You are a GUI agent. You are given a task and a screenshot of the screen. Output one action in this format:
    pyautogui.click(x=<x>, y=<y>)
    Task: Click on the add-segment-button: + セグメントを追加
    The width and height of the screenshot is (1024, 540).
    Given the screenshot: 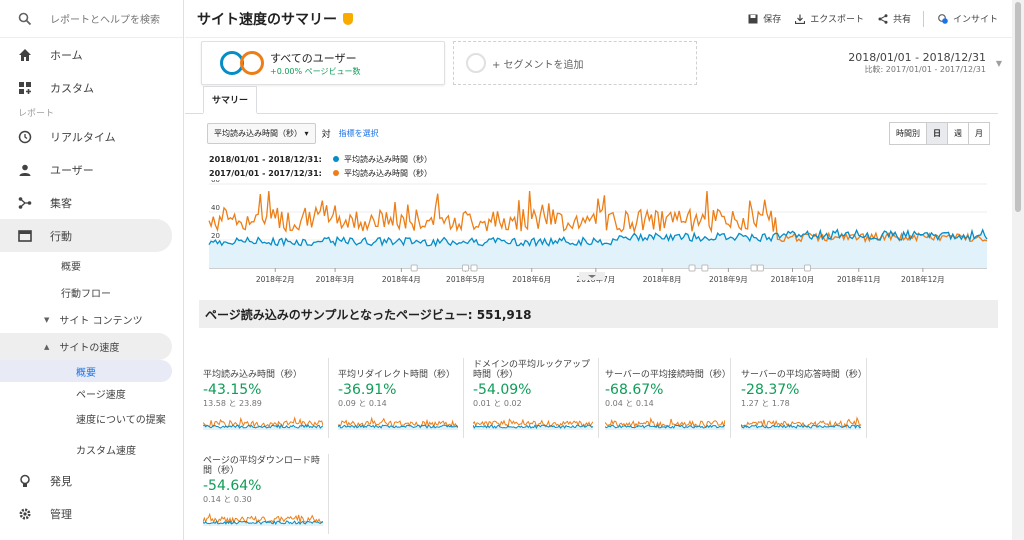 What is the action you would take?
    pyautogui.click(x=575, y=63)
    